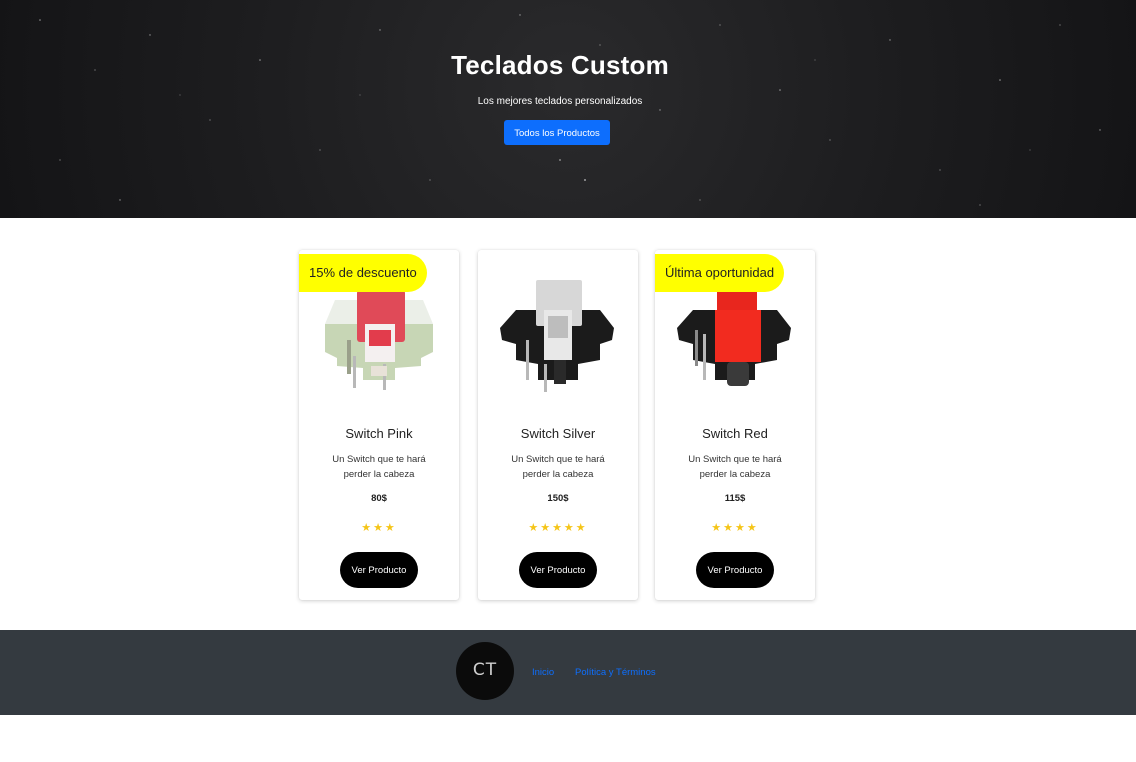  What do you see at coordinates (379, 340) in the screenshot?
I see `switch-pink-image` at bounding box center [379, 340].